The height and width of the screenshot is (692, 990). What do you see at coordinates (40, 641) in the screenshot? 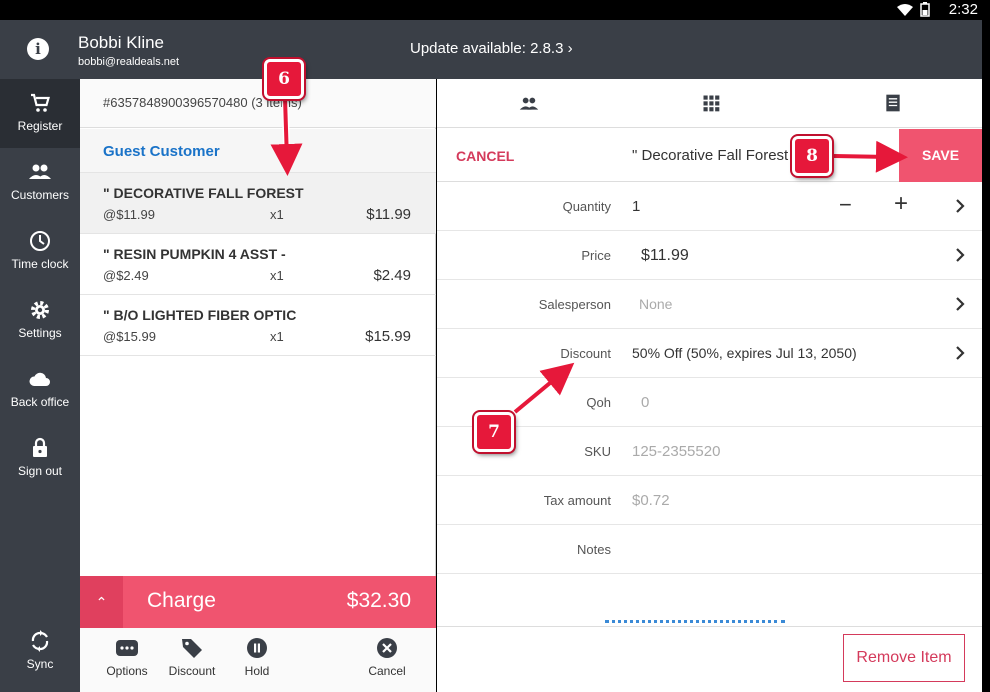
I see `sync-icon` at bounding box center [40, 641].